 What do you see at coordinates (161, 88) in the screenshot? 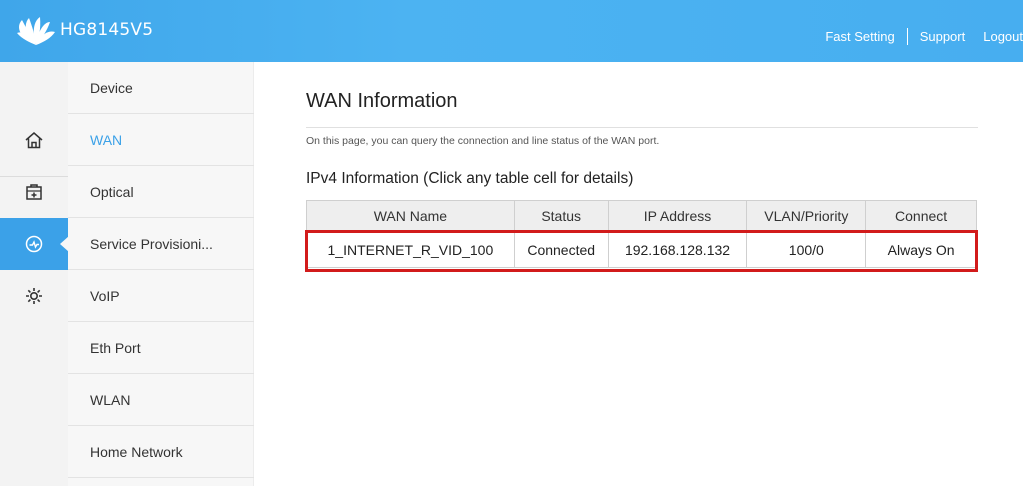
I see `menu-item-device: Device` at bounding box center [161, 88].